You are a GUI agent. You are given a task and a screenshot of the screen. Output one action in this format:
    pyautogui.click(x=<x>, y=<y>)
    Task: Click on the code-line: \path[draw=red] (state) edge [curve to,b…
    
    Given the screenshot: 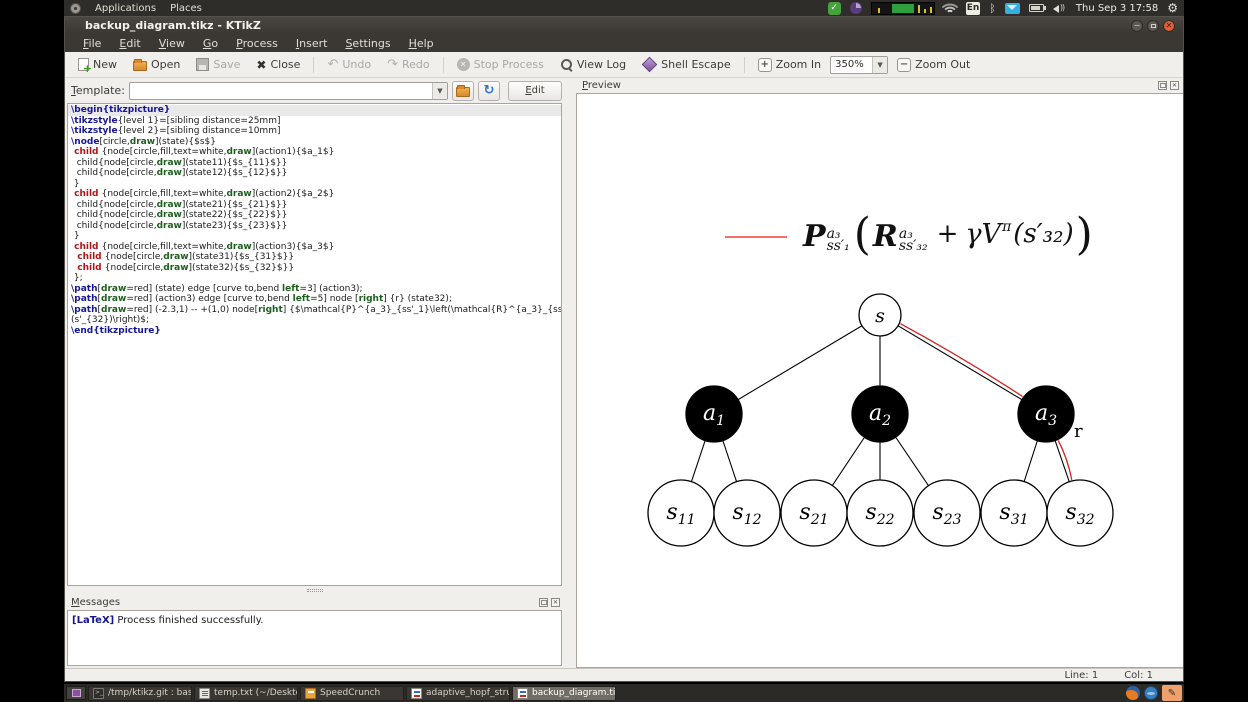 What is the action you would take?
    pyautogui.click(x=316, y=289)
    